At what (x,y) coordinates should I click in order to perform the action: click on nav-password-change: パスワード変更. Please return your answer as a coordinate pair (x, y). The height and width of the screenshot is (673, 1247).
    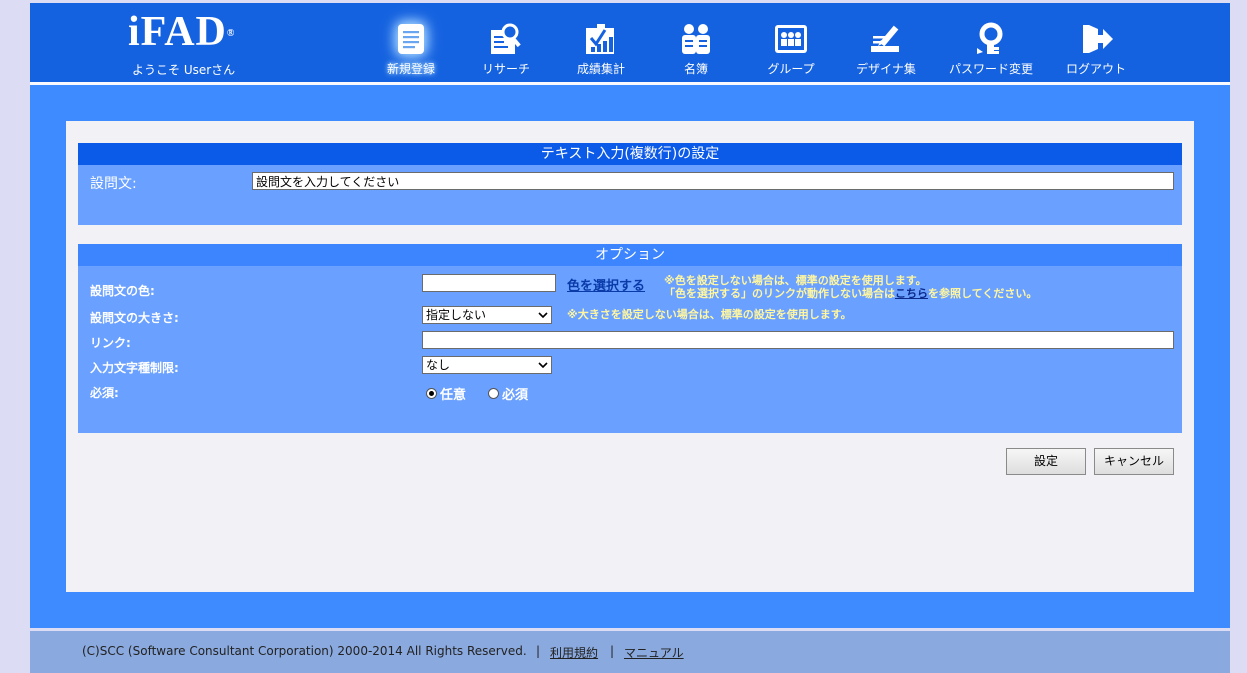
    Looking at the image, I should click on (991, 48).